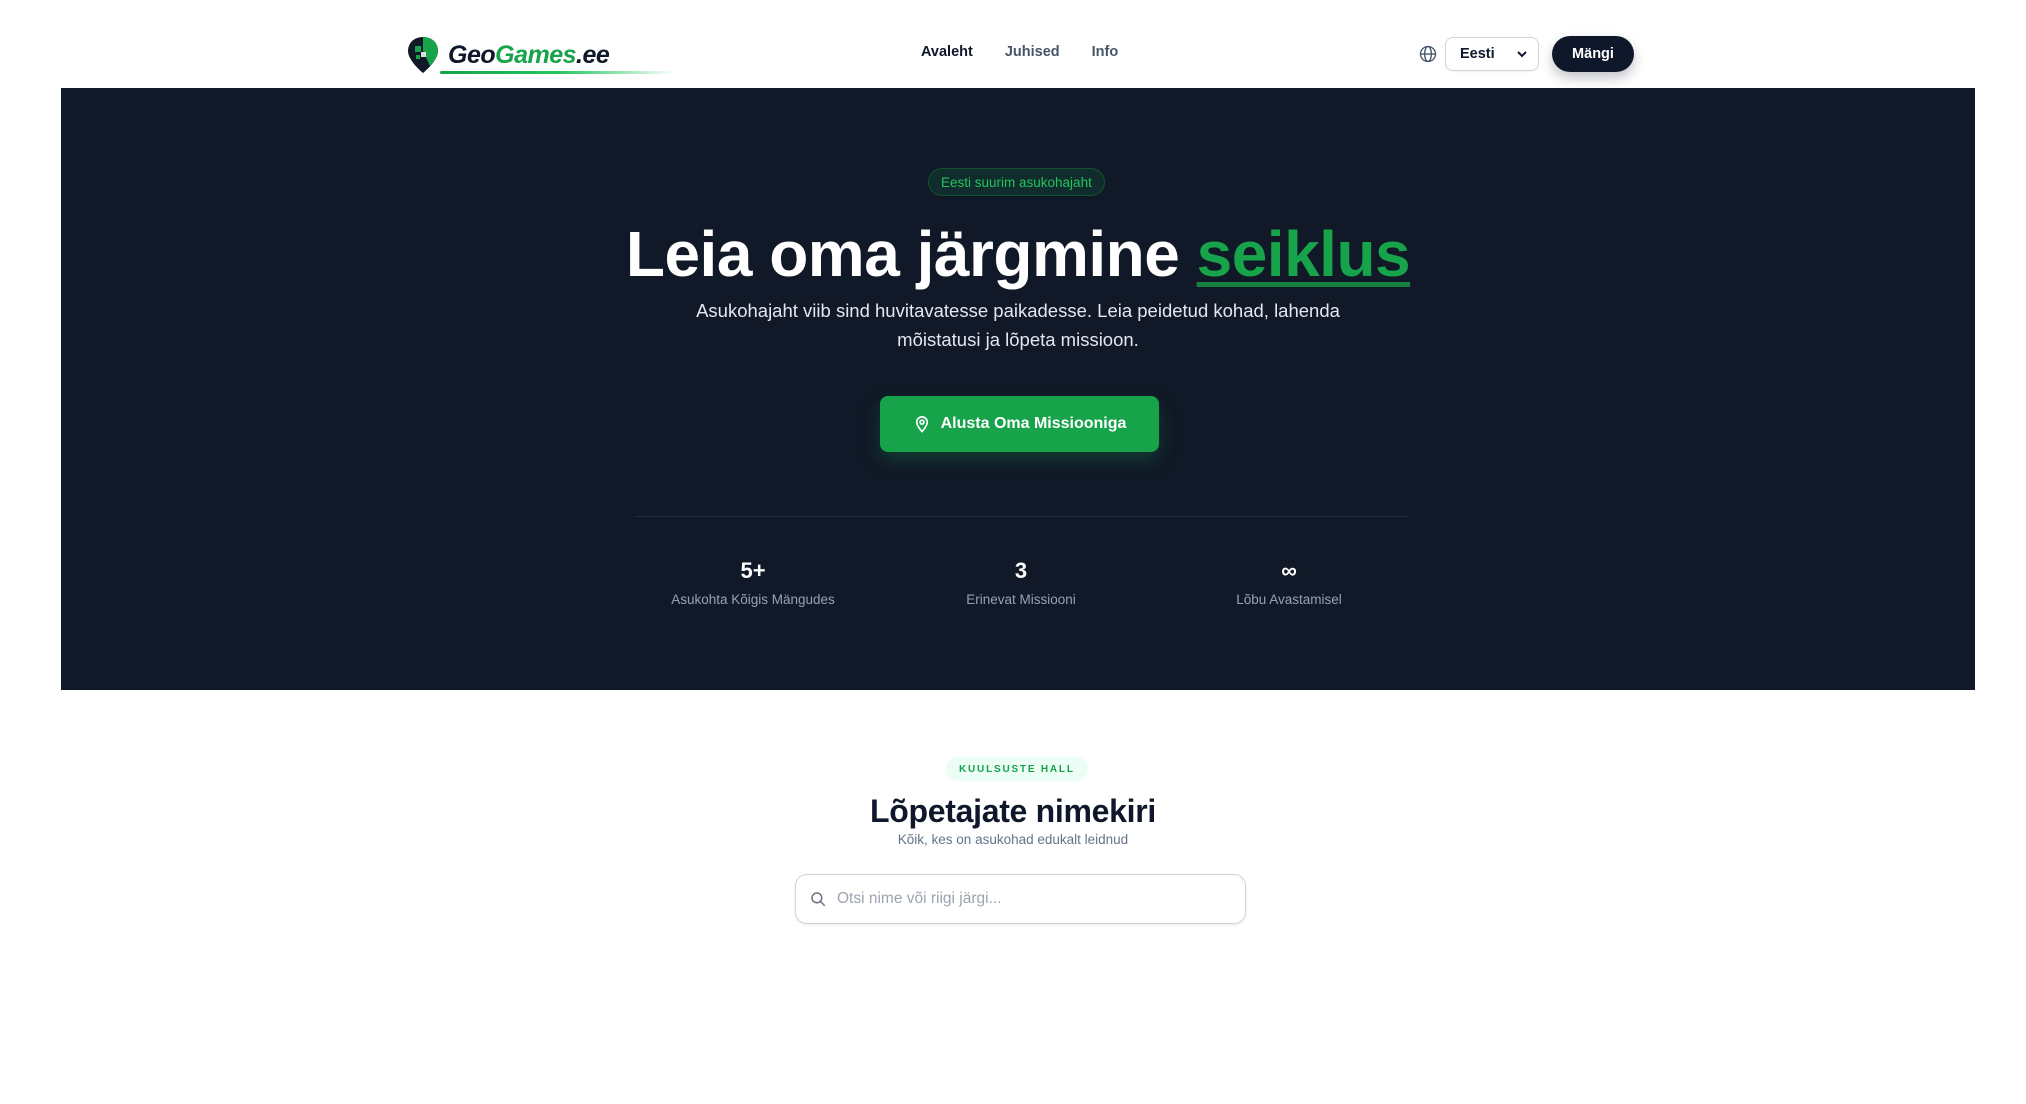  I want to click on hero-title: Leia oma järgmine seiklus, so click(1018, 254).